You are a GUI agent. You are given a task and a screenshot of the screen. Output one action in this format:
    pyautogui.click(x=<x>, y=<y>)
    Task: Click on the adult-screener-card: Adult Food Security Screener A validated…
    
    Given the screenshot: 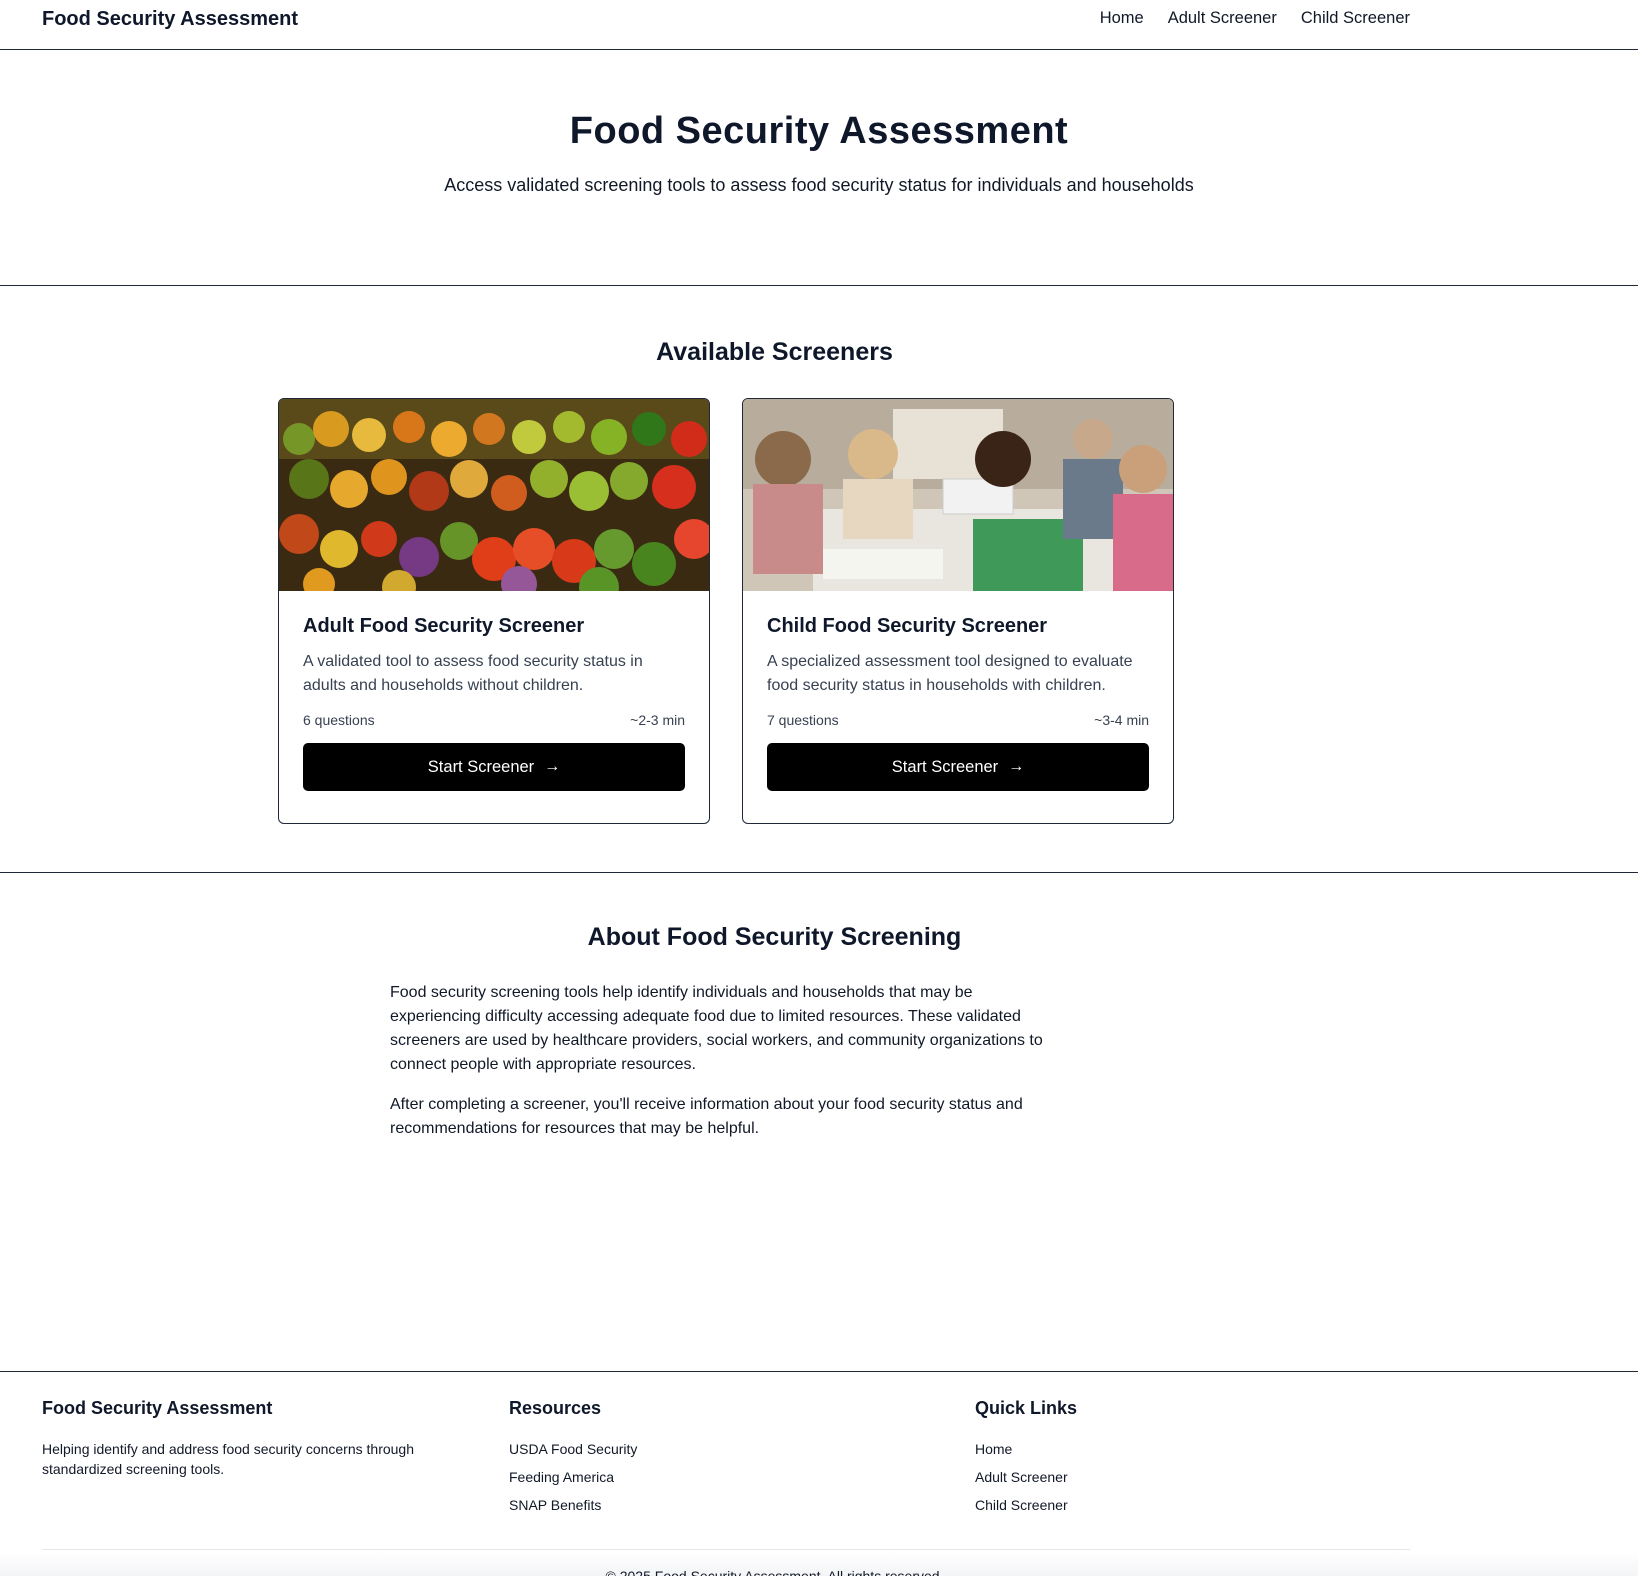 What is the action you would take?
    pyautogui.click(x=494, y=611)
    